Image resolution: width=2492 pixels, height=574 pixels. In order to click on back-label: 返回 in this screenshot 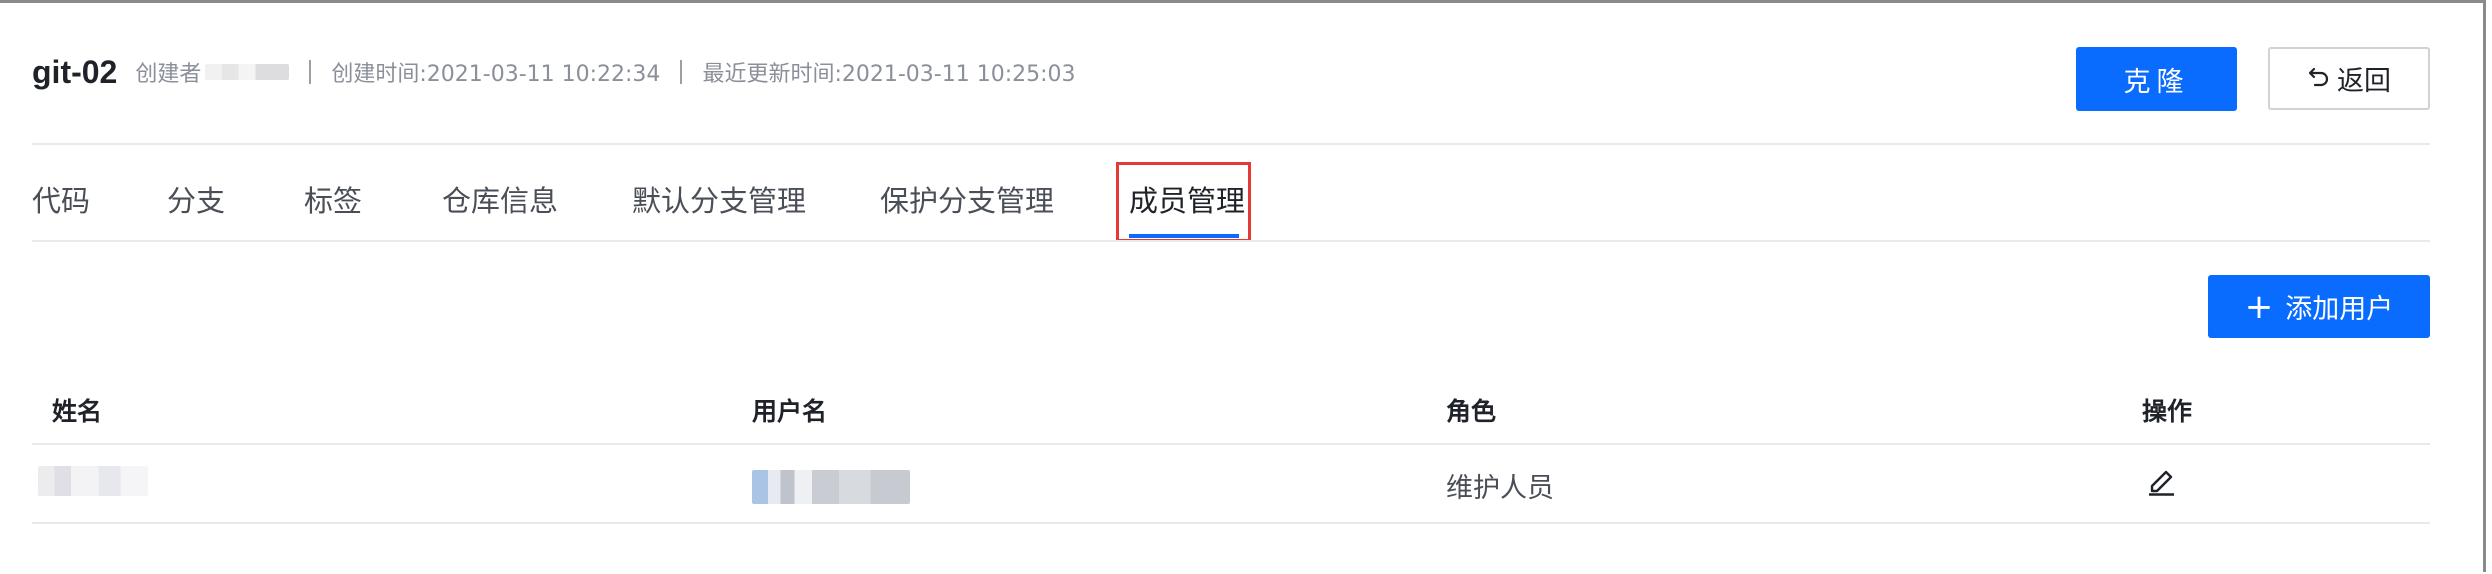, I will do `click(2364, 81)`.